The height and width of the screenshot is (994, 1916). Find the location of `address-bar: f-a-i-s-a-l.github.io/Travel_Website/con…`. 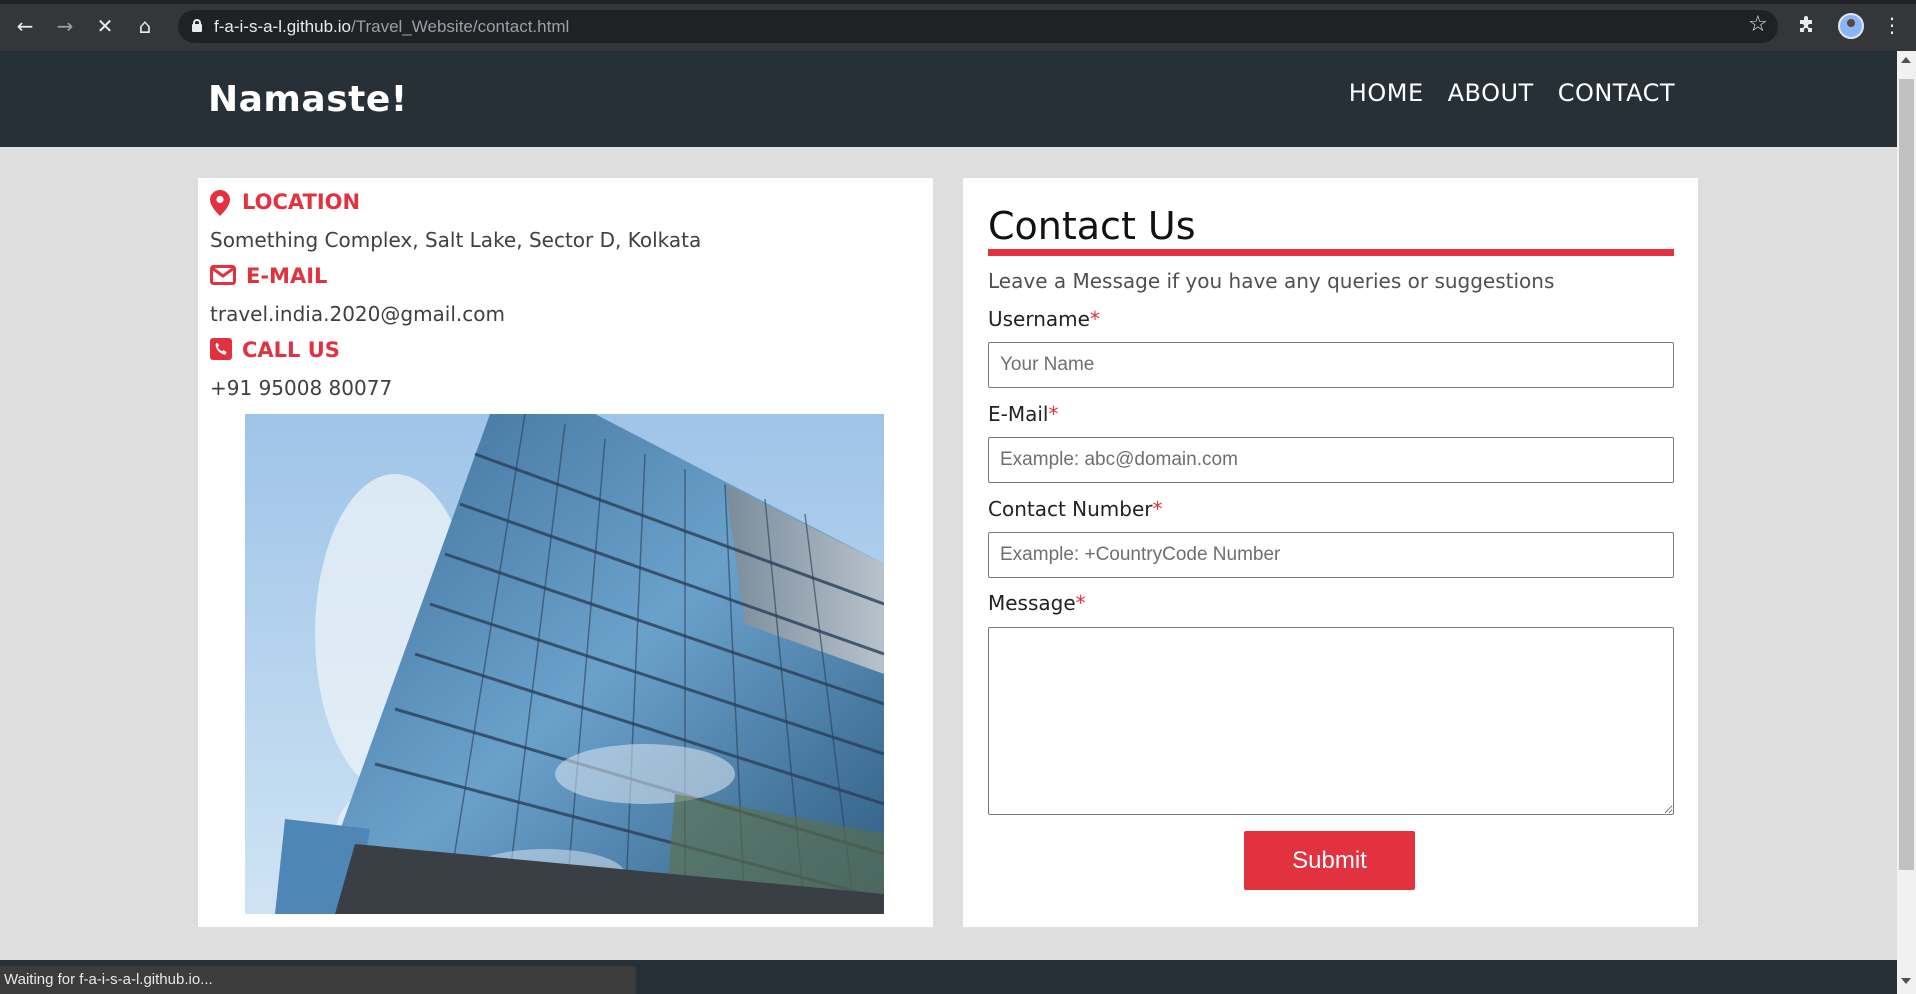

address-bar: f-a-i-s-a-l.github.io/Travel_Website/con… is located at coordinates (978, 26).